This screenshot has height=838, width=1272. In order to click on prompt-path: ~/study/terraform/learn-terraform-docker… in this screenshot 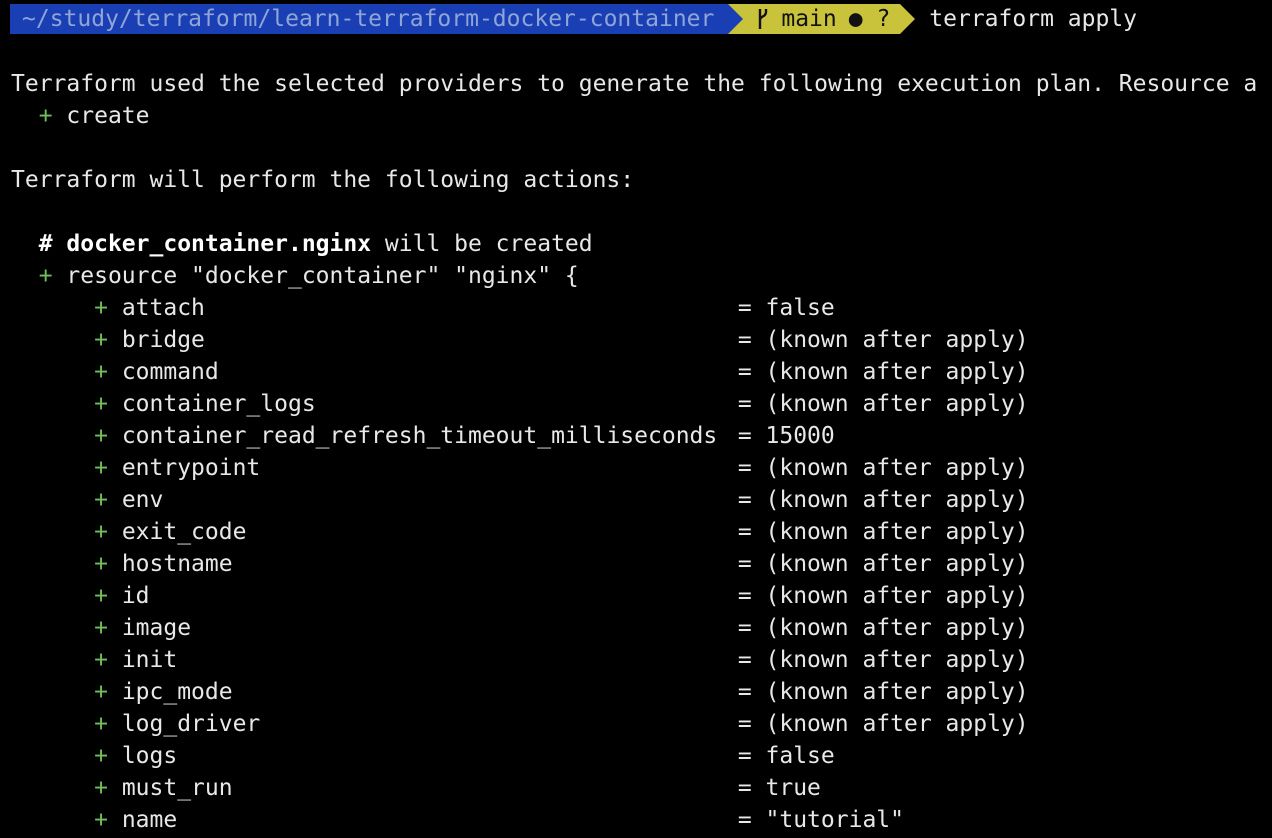, I will do `click(369, 19)`.